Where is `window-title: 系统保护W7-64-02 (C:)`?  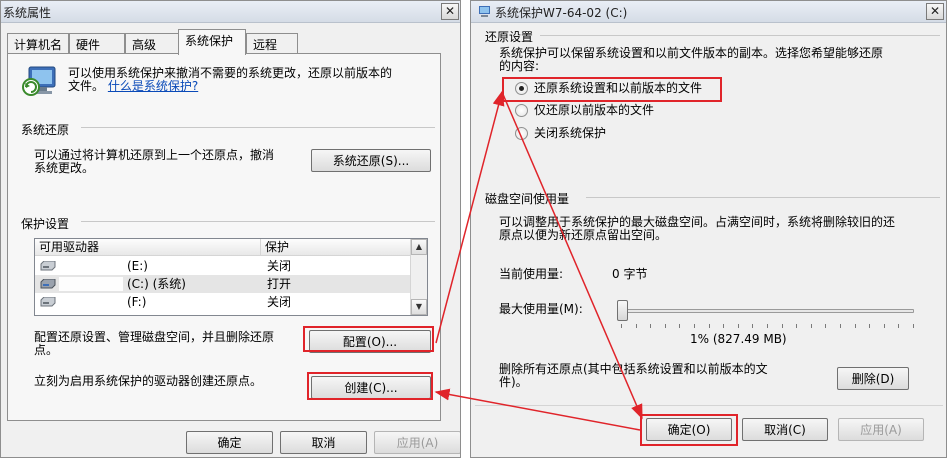 window-title: 系统保护W7-64-02 (C:) is located at coordinates (561, 13).